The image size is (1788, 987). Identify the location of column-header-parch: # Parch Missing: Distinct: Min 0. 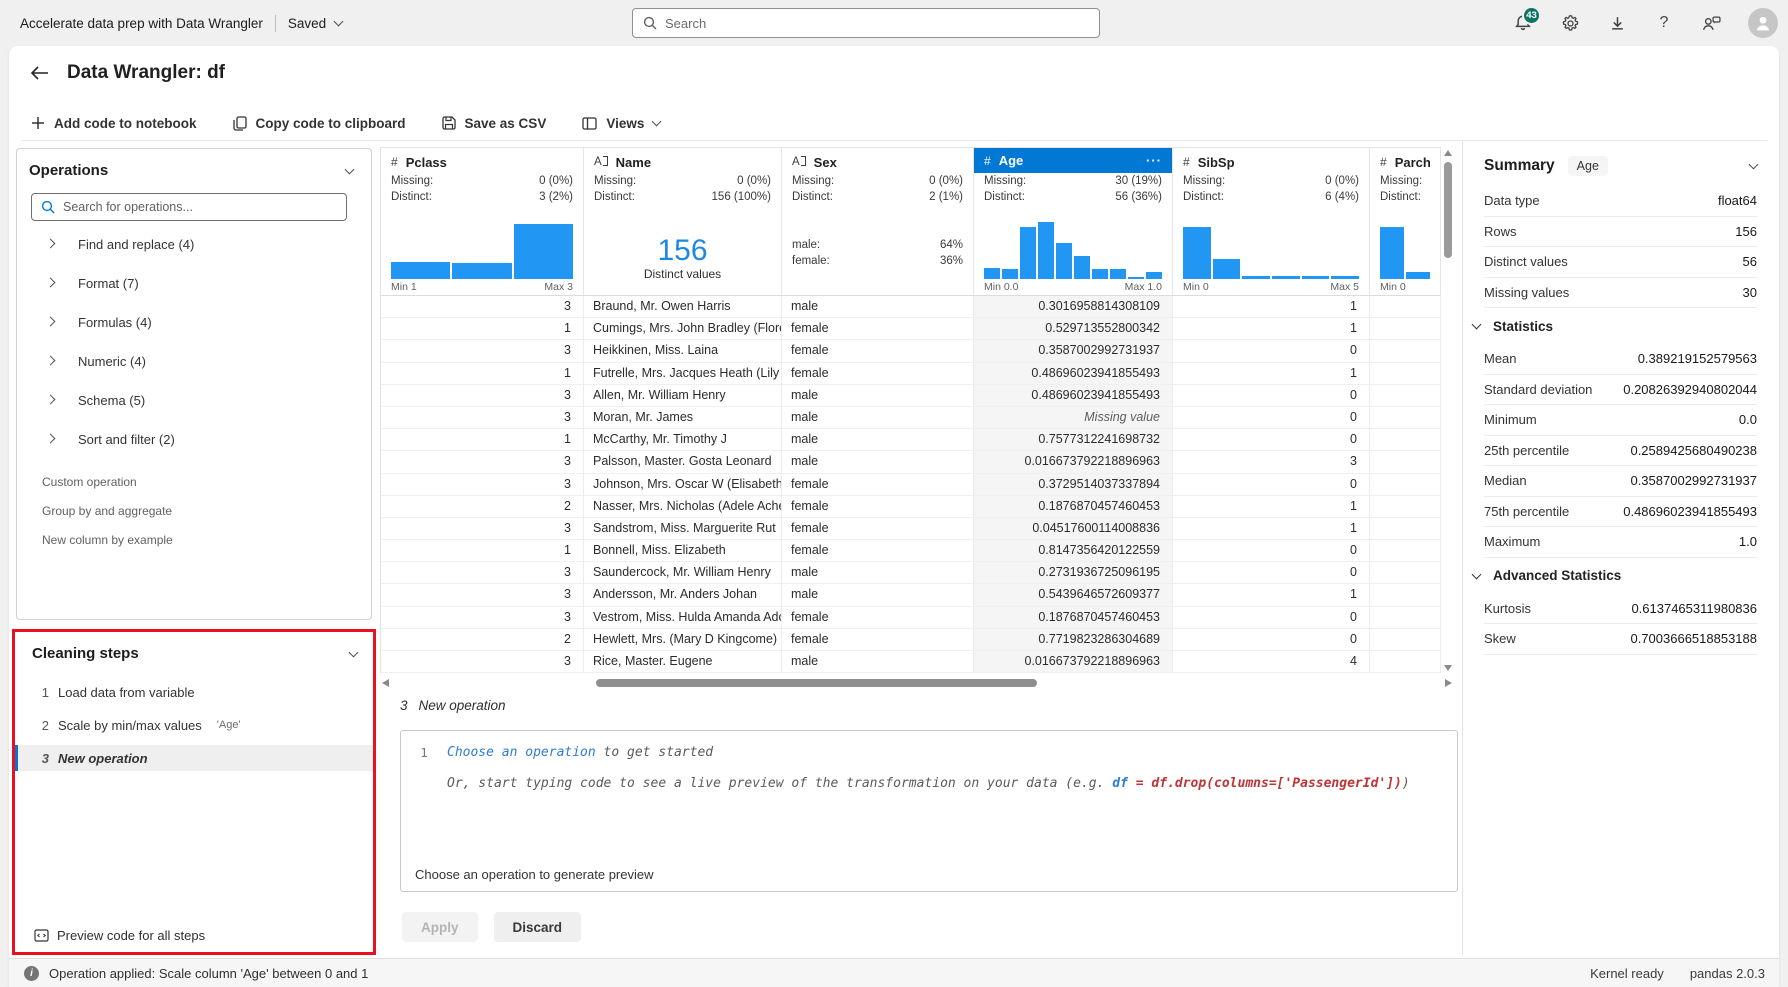
(1405, 221).